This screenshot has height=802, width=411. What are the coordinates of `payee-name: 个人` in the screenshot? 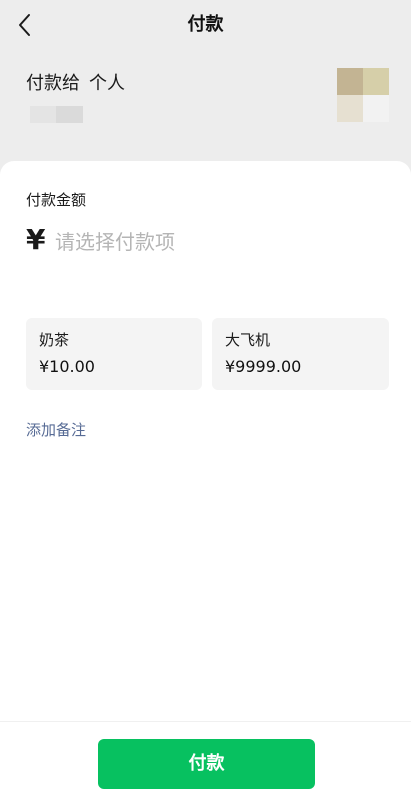 It's located at (107, 83).